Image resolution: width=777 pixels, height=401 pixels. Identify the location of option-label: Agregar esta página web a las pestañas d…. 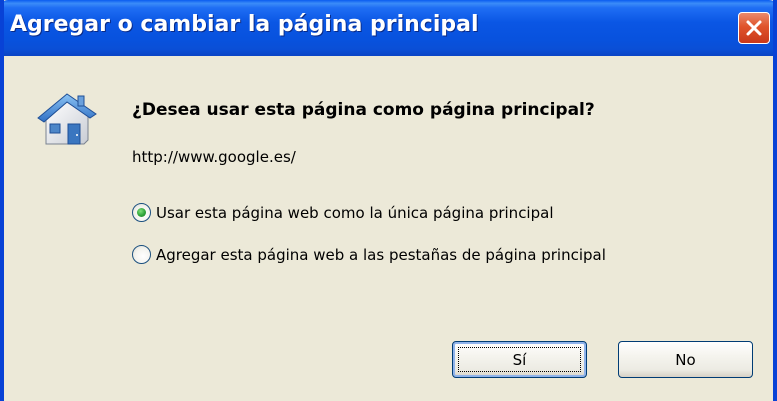
(381, 254).